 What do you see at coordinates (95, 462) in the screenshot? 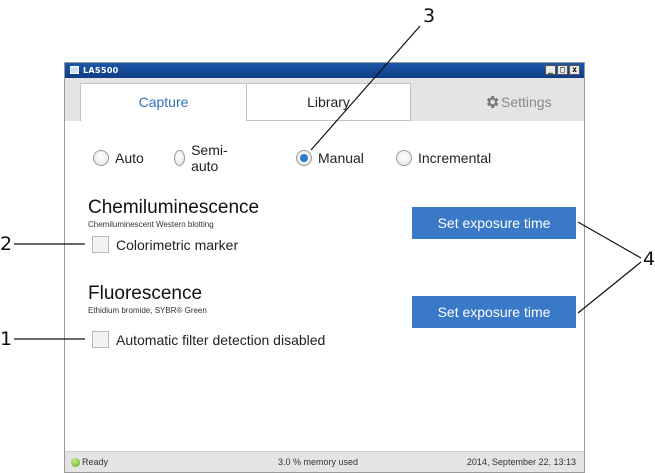
I see `status-text: Ready` at bounding box center [95, 462].